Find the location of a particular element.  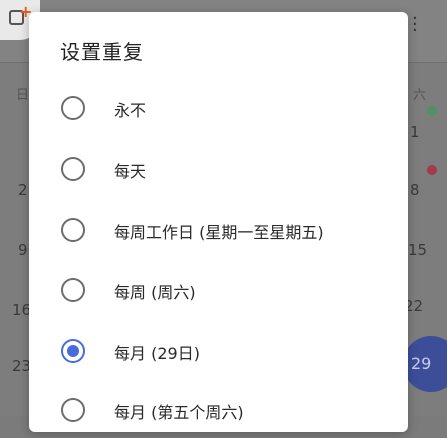

repeat-option-weekdays: 每周工作日 (星期一至星期五) is located at coordinates (218, 230).